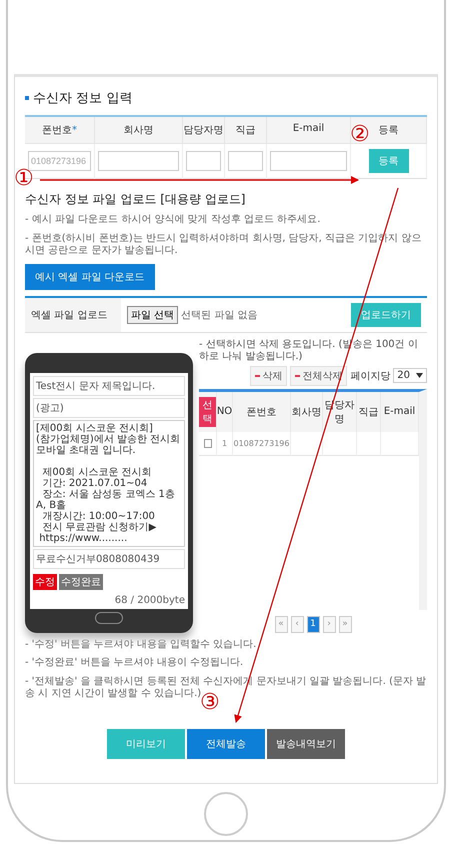 The image size is (452, 845). Describe the element at coordinates (370, 376) in the screenshot. I see `per-page-label: 페이지당` at that location.